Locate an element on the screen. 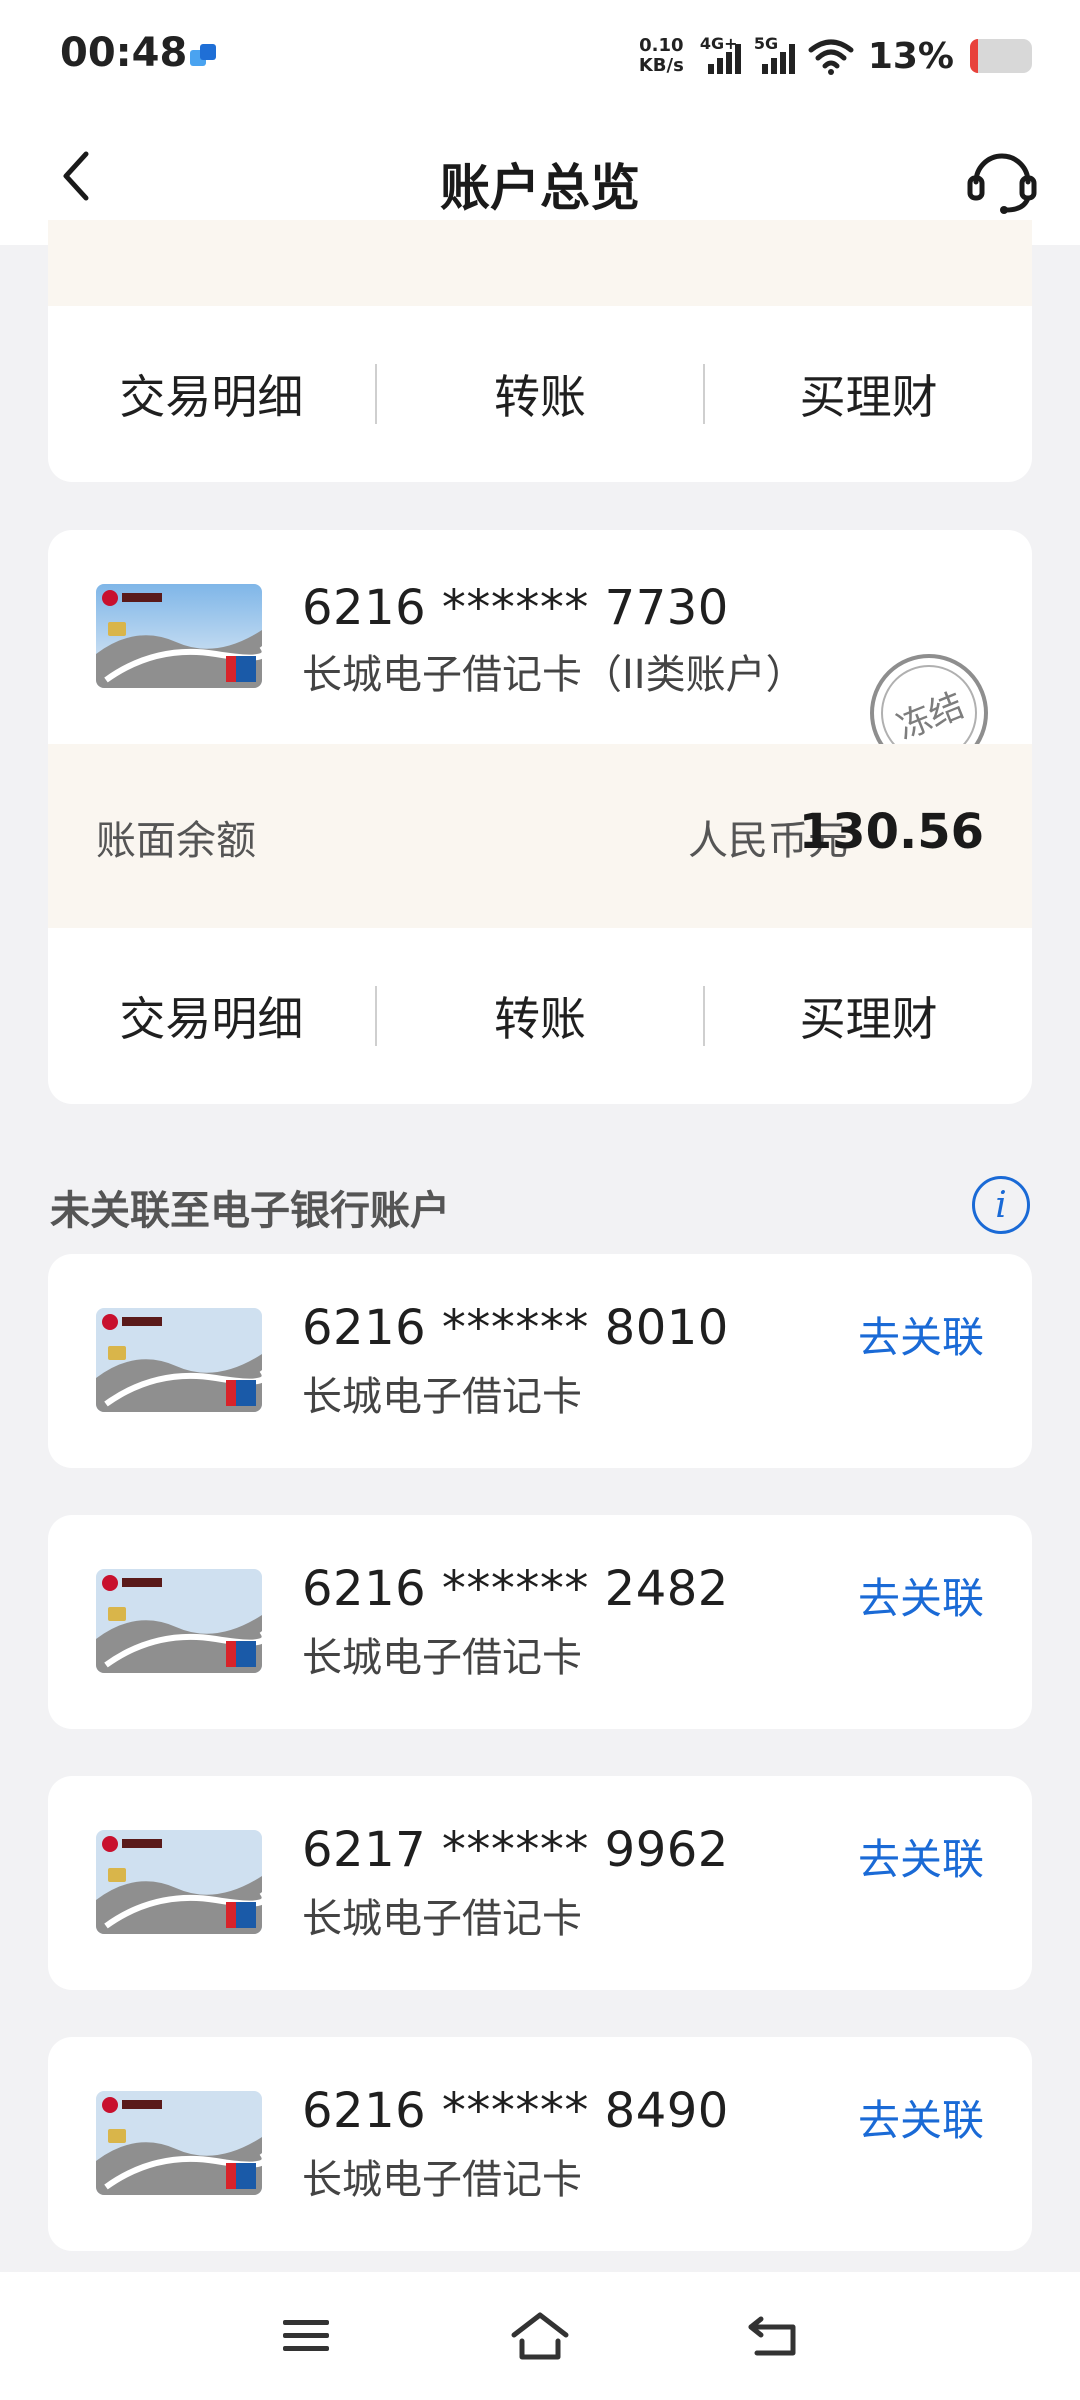 The image size is (1080, 2400). signal-5g-icon: 5G is located at coordinates (776, 55).